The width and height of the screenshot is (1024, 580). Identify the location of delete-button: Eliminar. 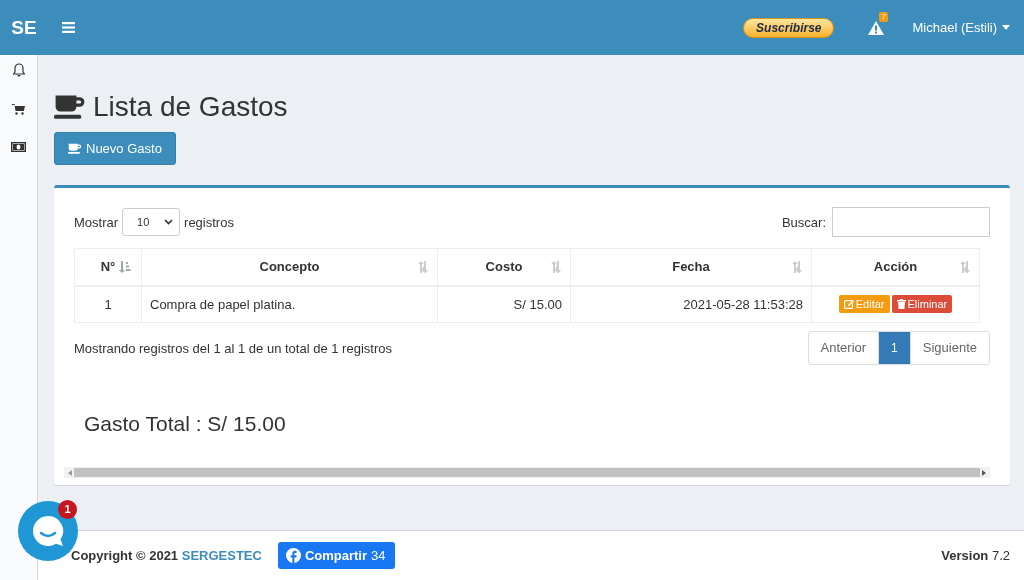
(922, 304).